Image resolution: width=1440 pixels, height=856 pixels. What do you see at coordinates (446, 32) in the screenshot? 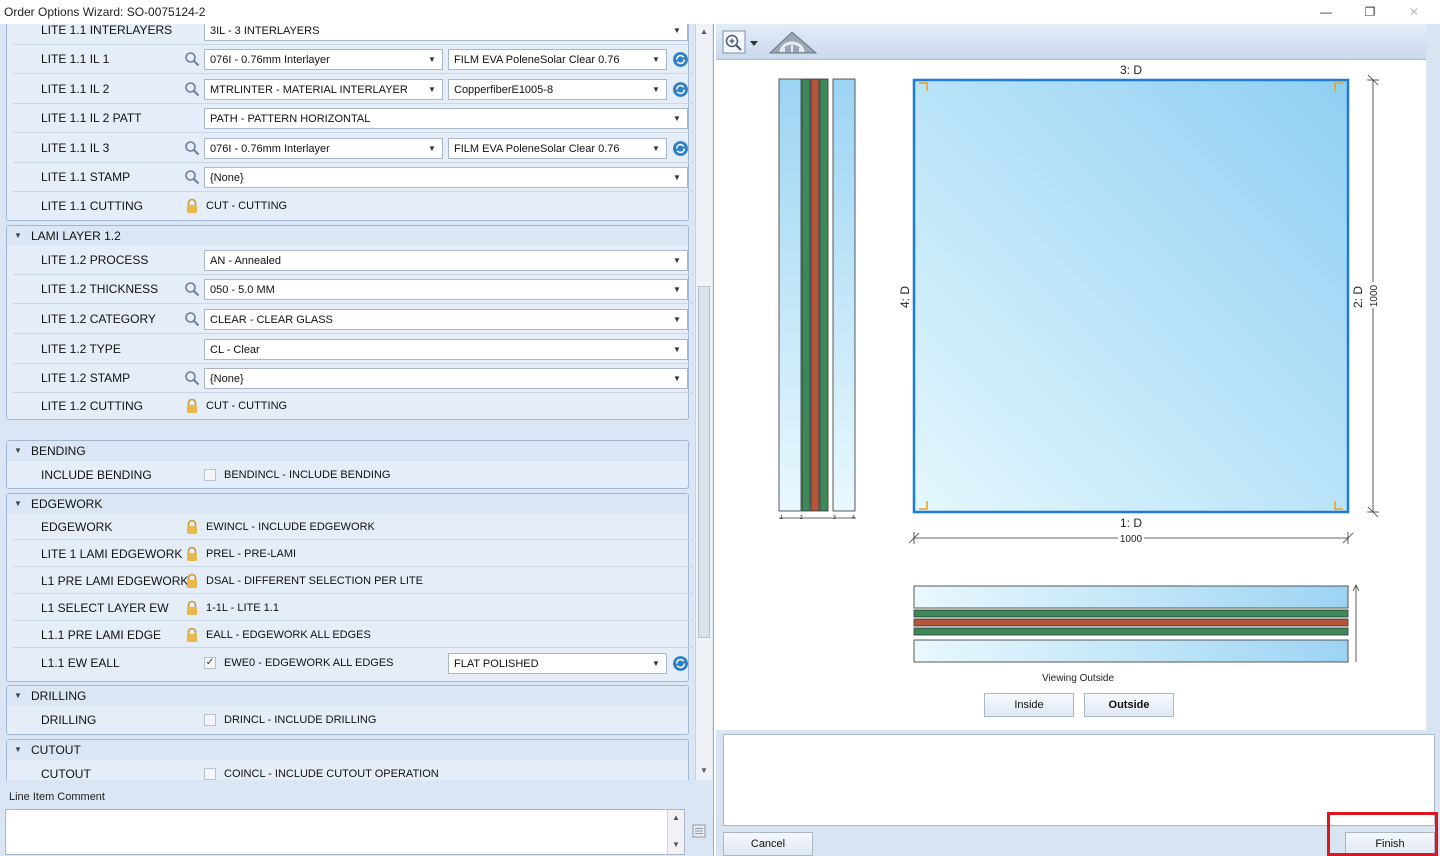
I see `interlayers-select: 3IL - 3 INTERLAYERS ▼` at bounding box center [446, 32].